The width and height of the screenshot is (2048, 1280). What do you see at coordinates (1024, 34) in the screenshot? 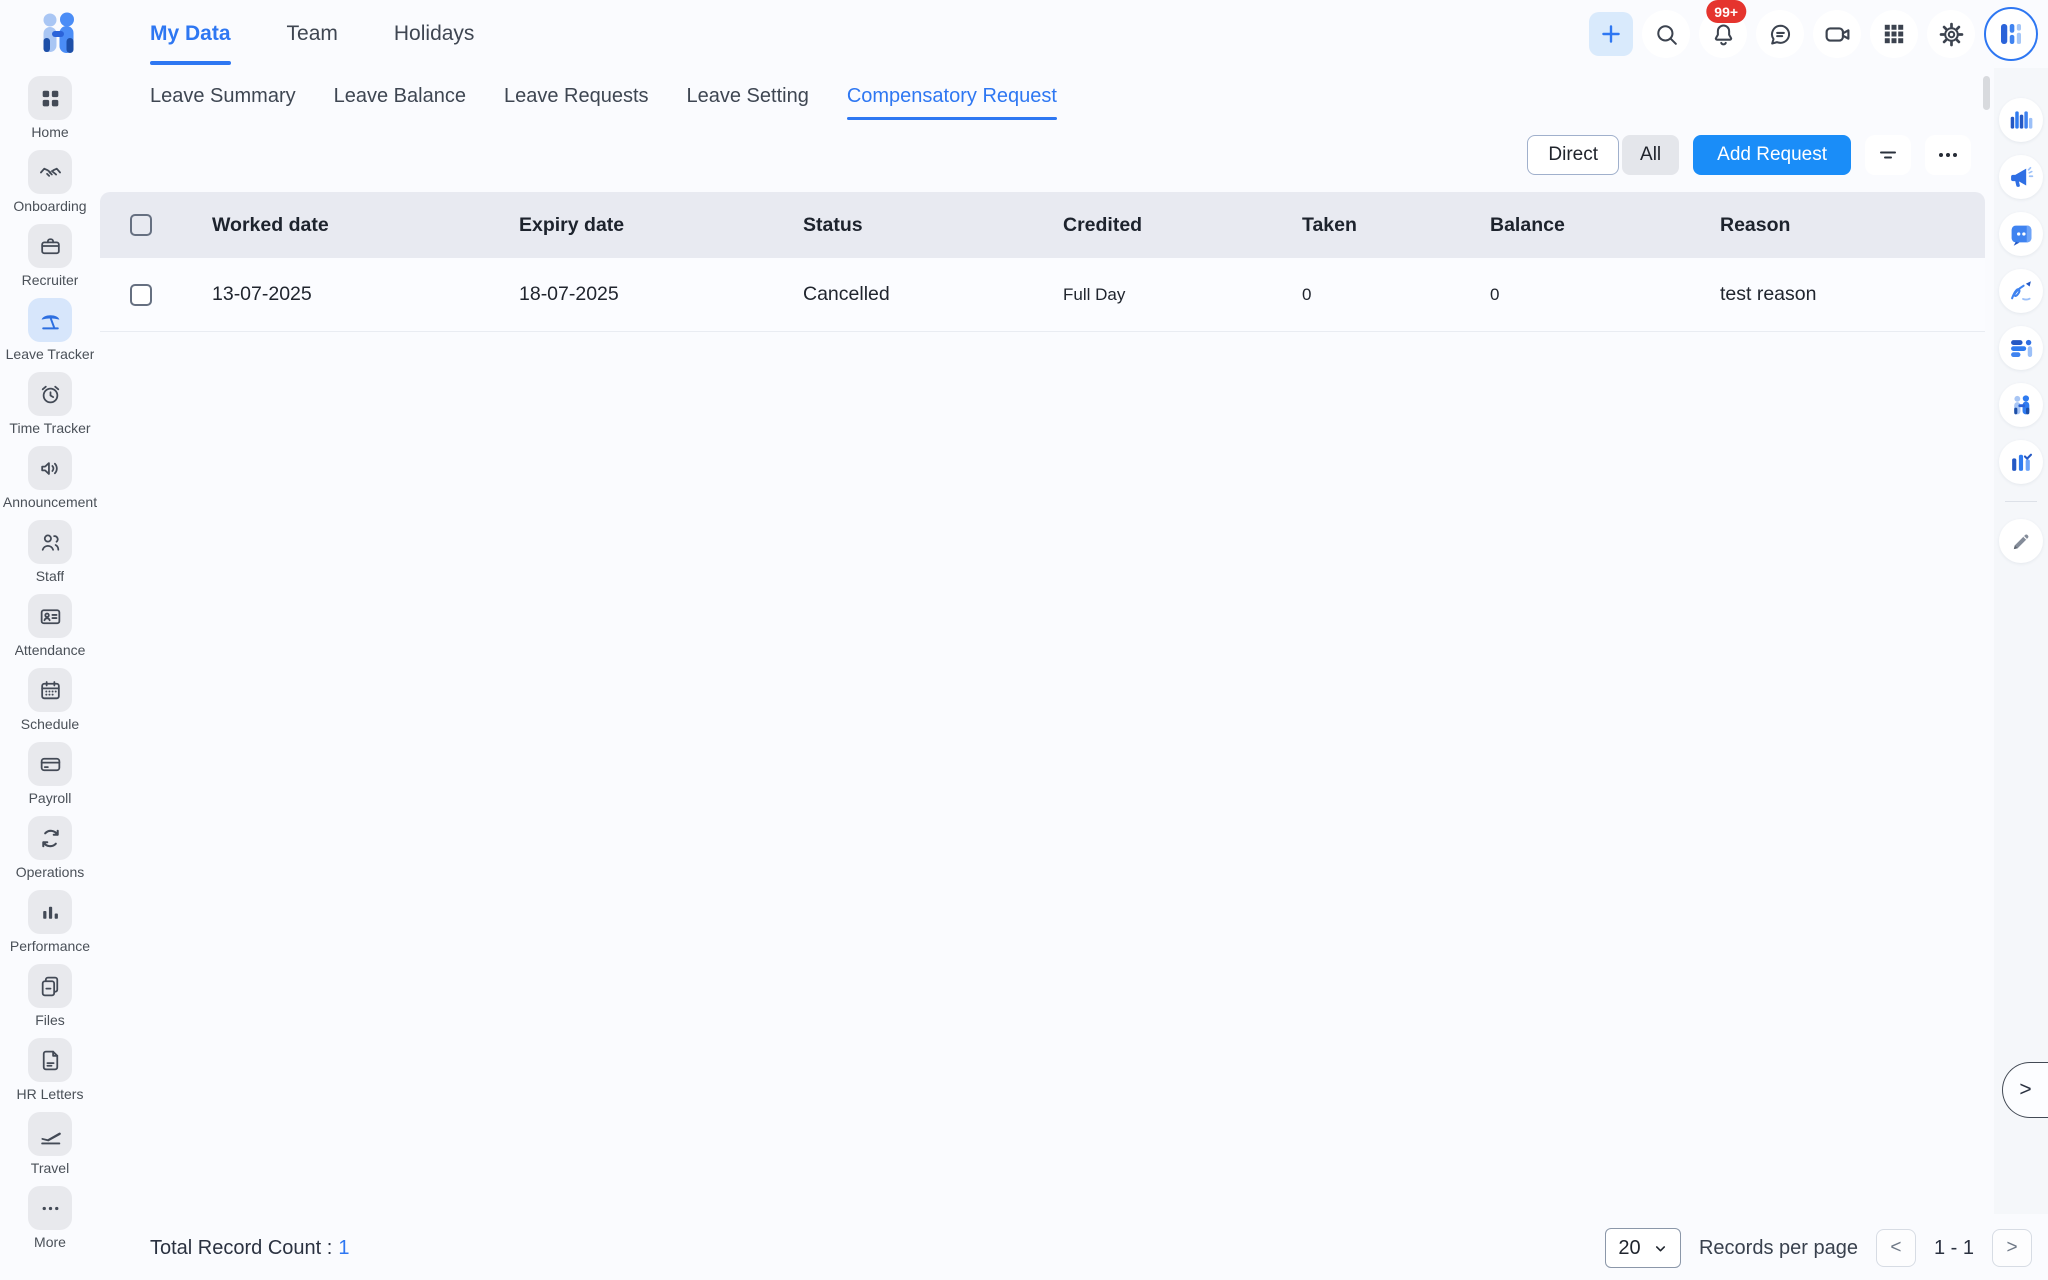
I see `topbar: My Data Team Holidays 99+` at bounding box center [1024, 34].